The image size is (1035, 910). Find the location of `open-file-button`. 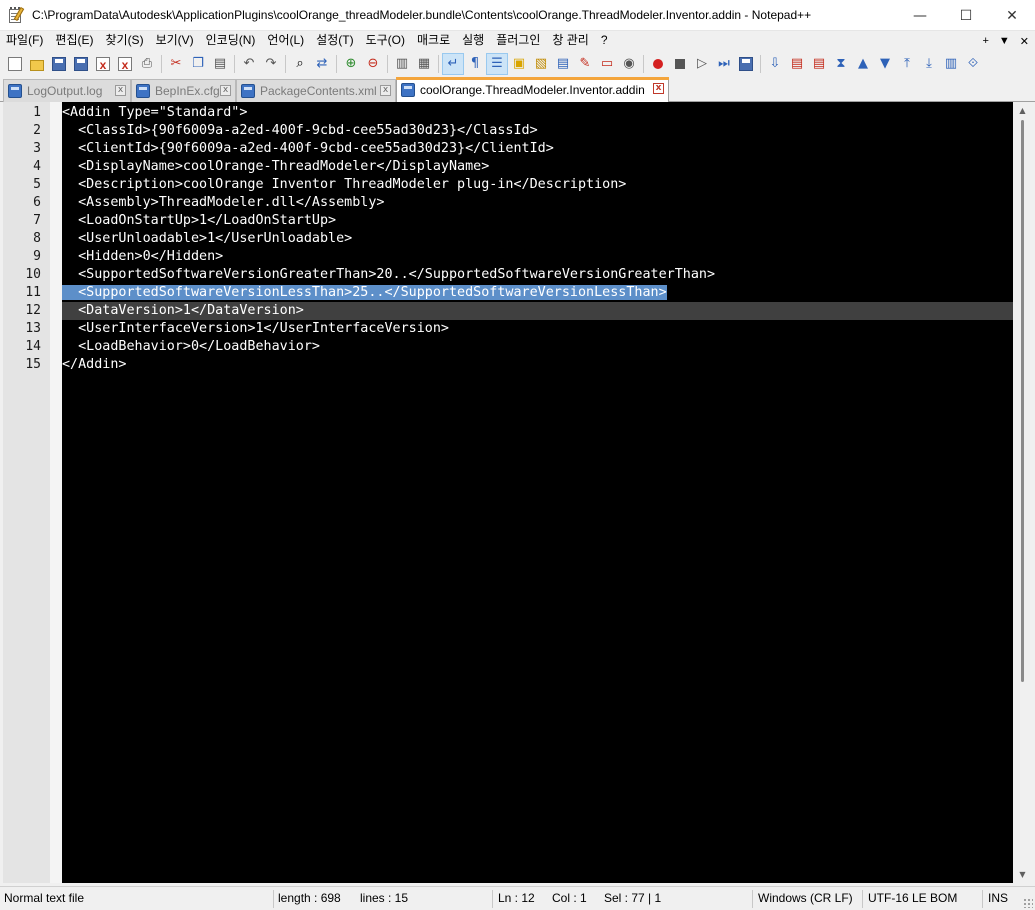

open-file-button is located at coordinates (37, 64).